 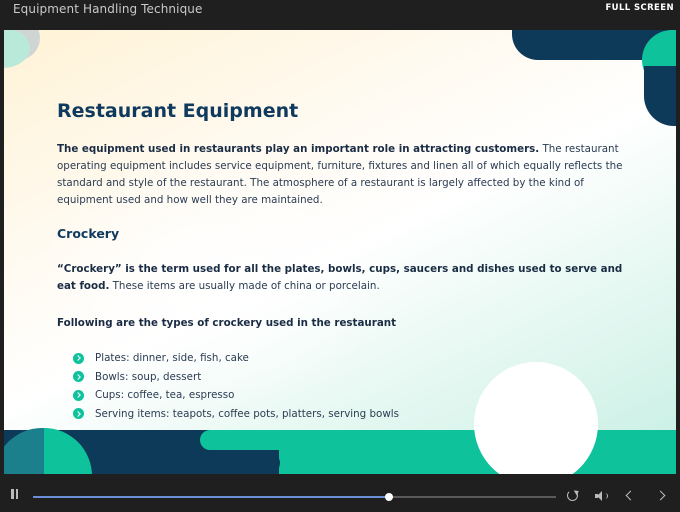 I want to click on list-item-text: Bowls: soup, dessert, so click(x=148, y=376).